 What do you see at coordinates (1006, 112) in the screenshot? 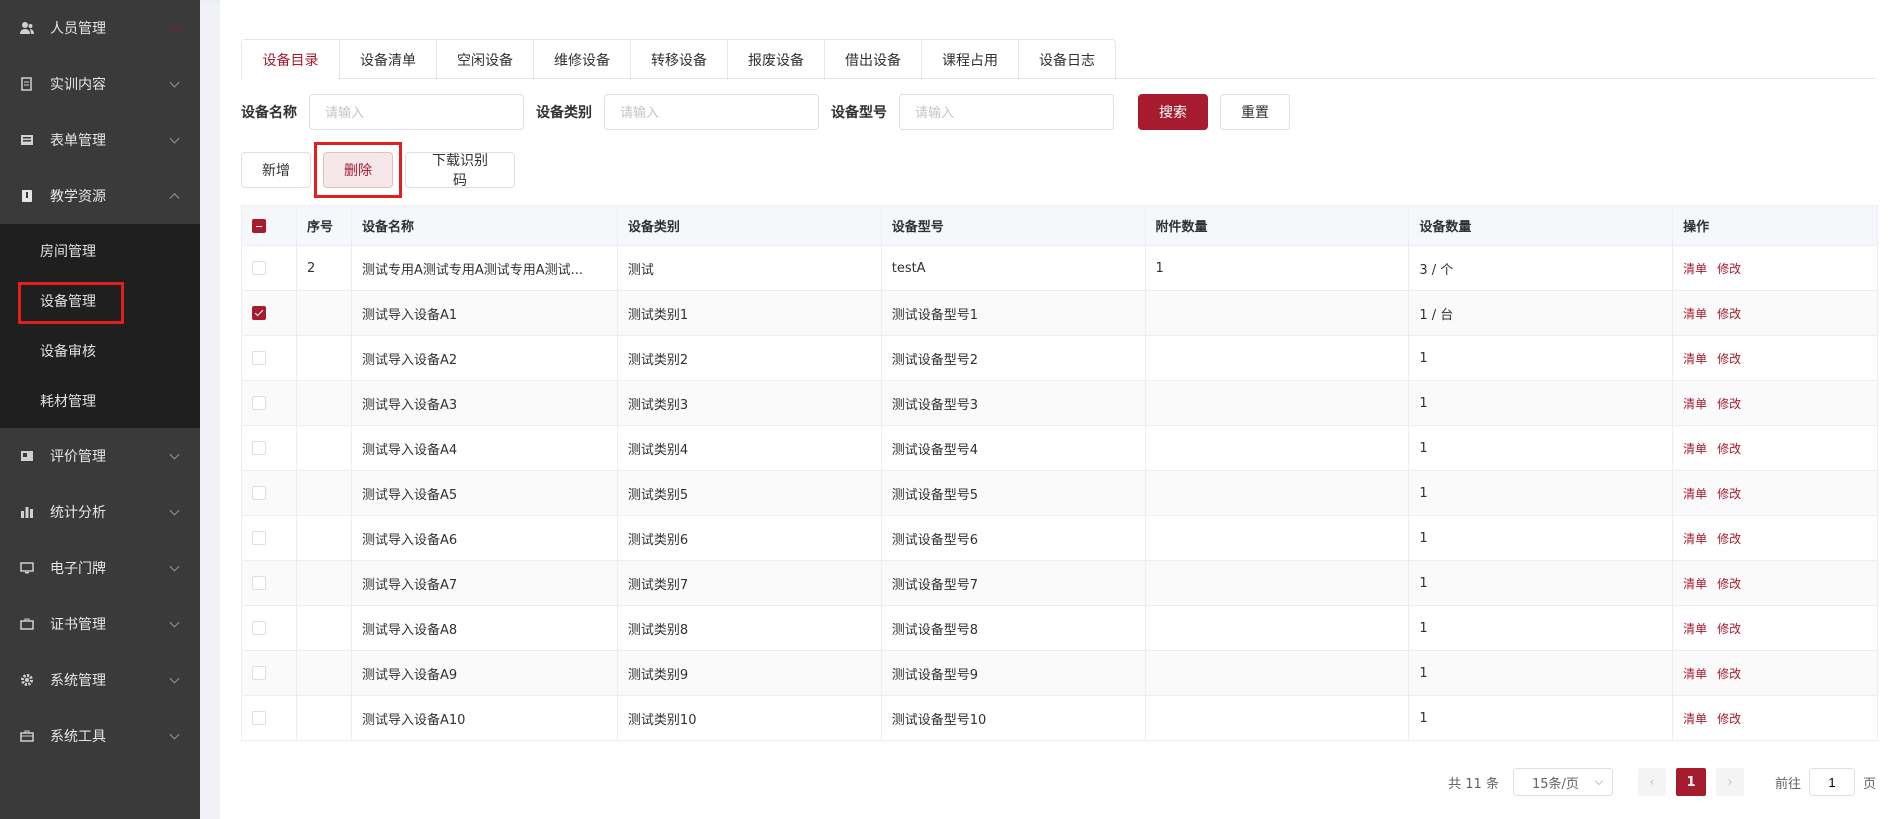
I see `model-input` at bounding box center [1006, 112].